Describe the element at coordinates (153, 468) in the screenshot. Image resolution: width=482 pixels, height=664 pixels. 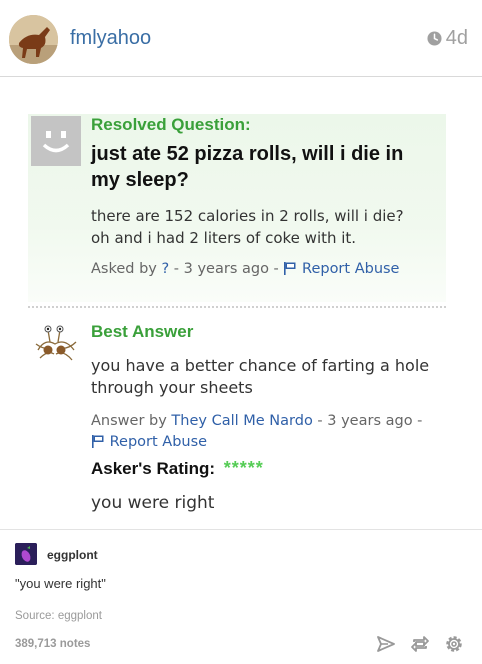
I see `rating-label: Asker's Rating:` at that location.